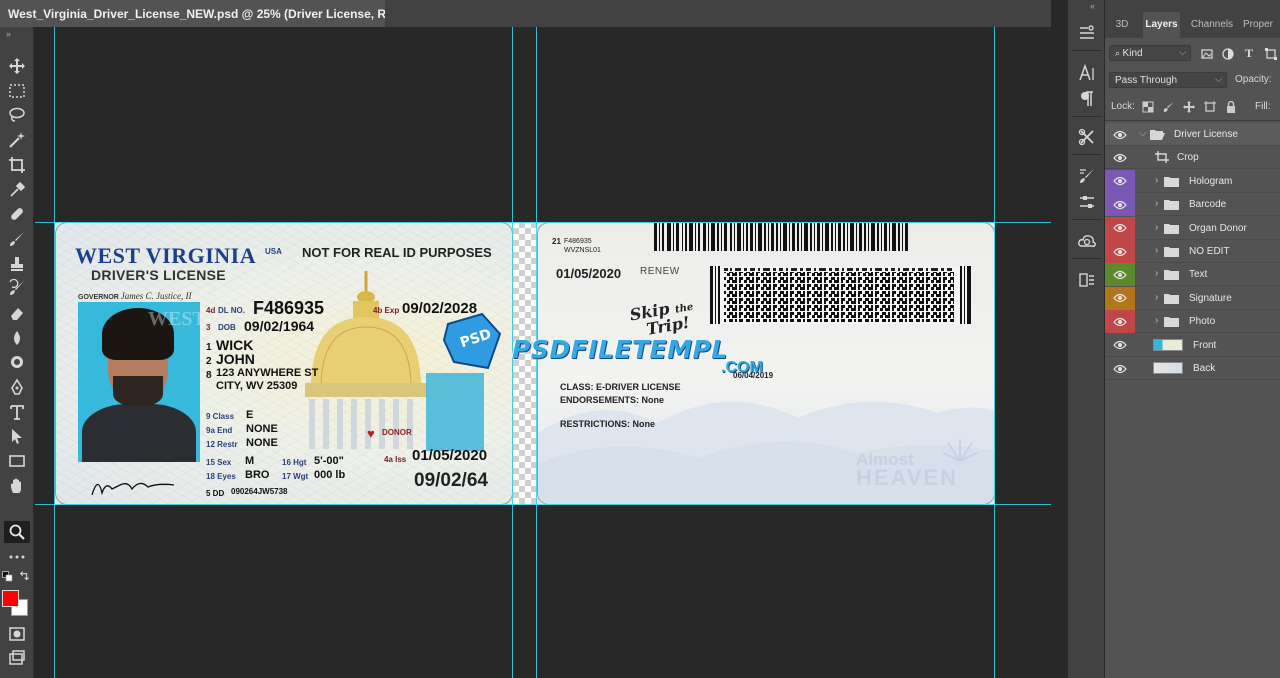  Describe the element at coordinates (1168, 80) in the screenshot. I see `blend-mode-dropdown: Pass Through ⌵` at that location.